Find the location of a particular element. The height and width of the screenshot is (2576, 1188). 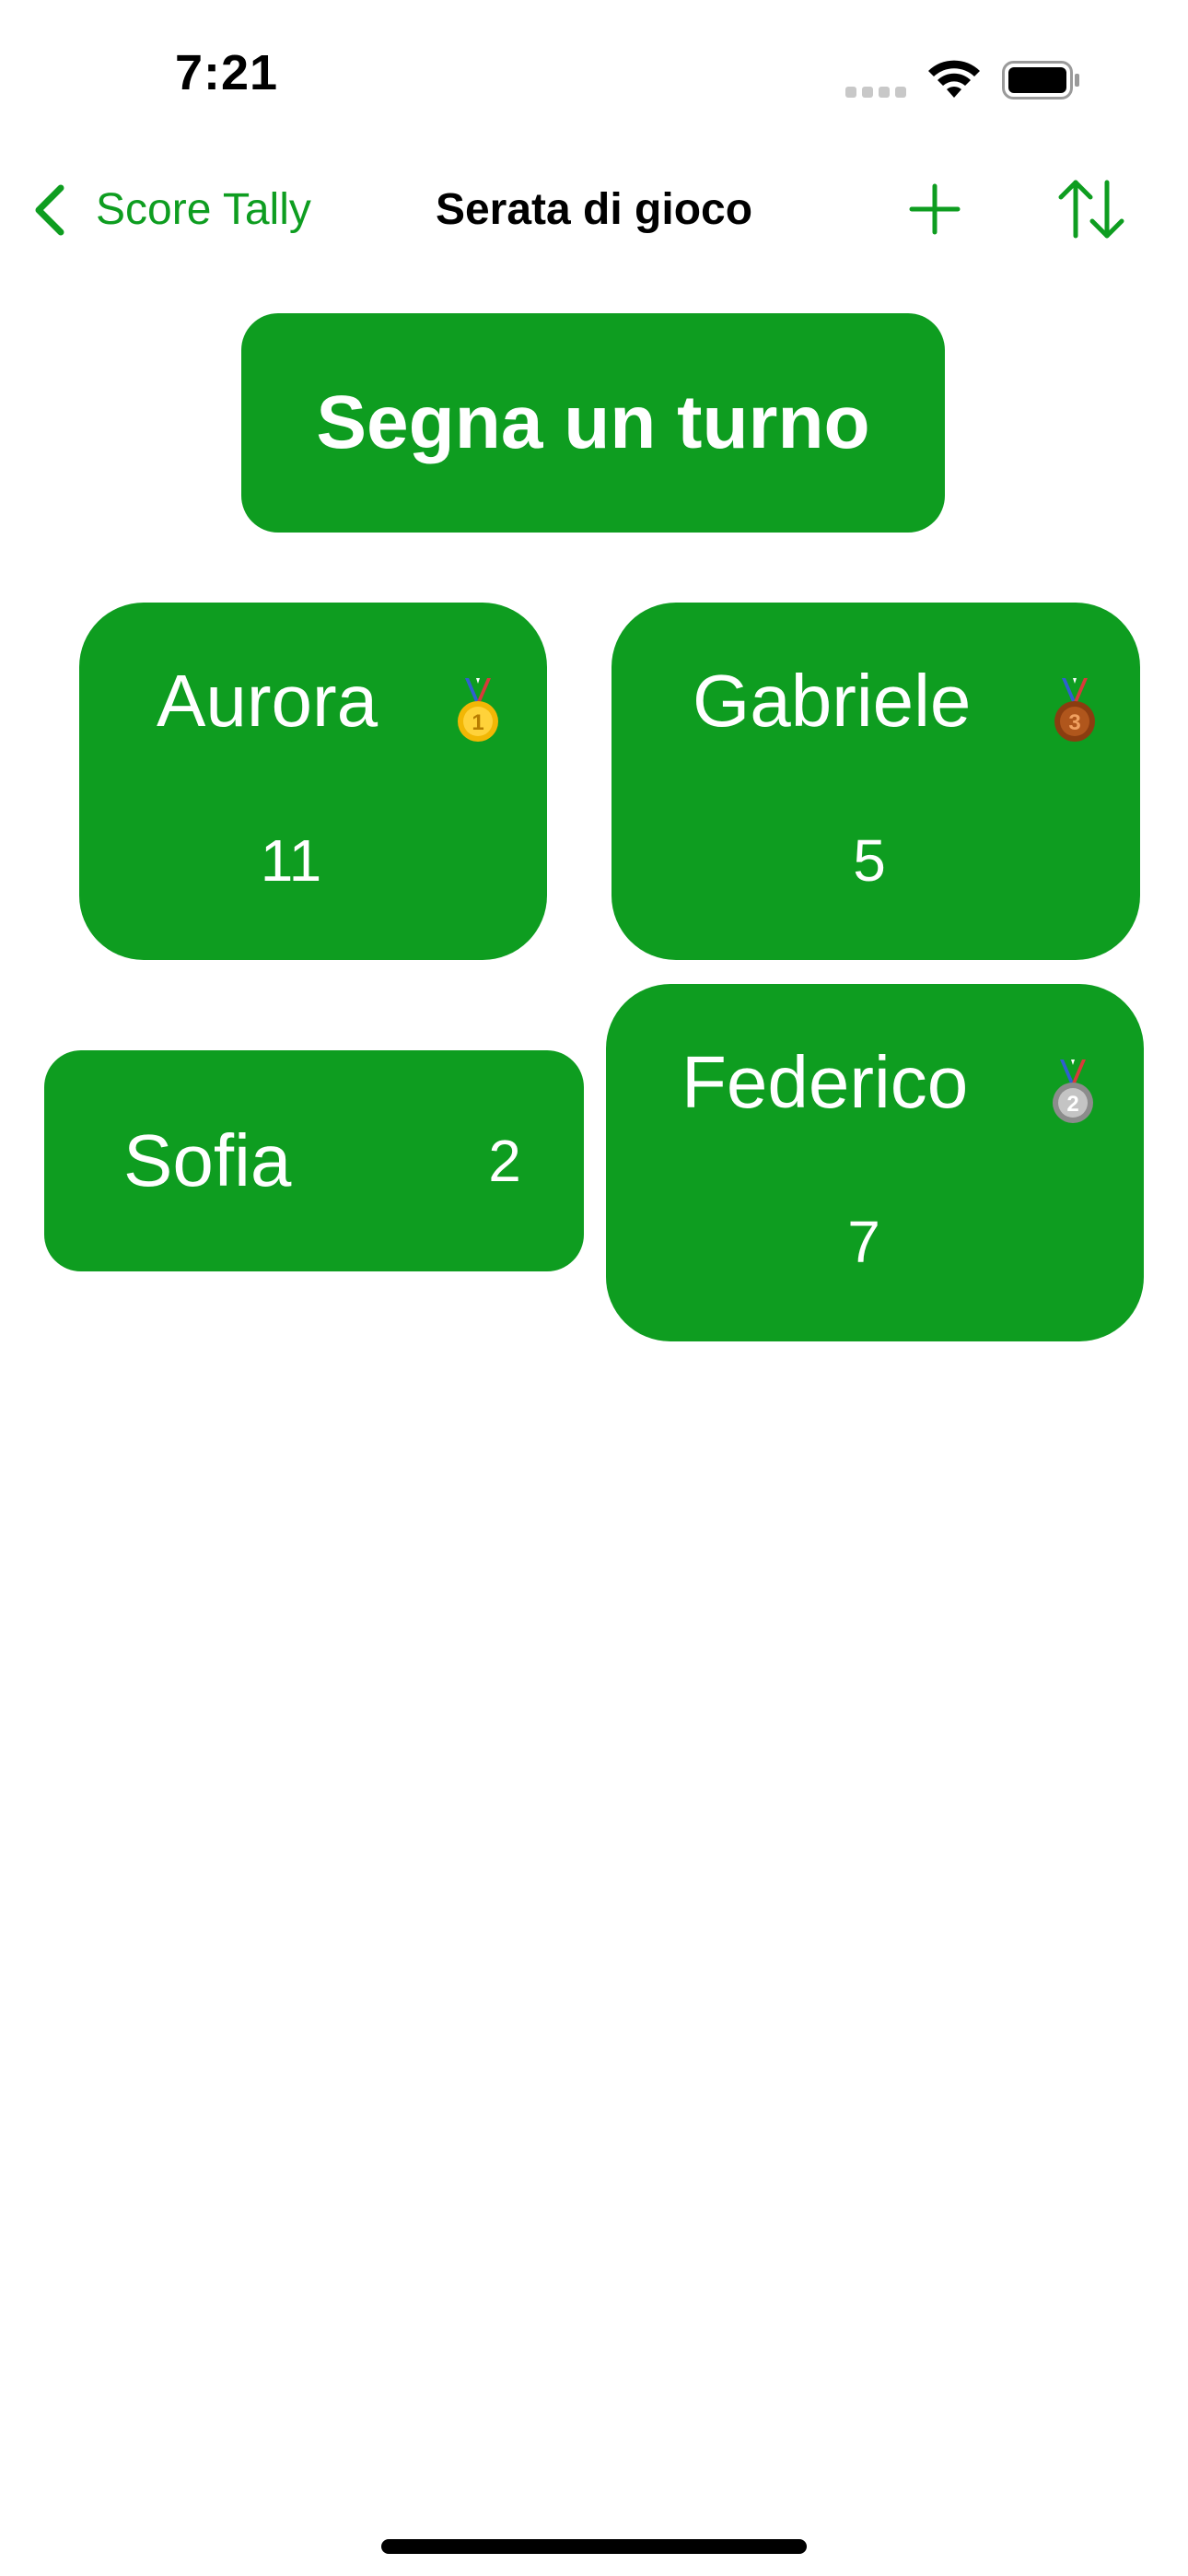

chevron-left-icon is located at coordinates (49, 210).